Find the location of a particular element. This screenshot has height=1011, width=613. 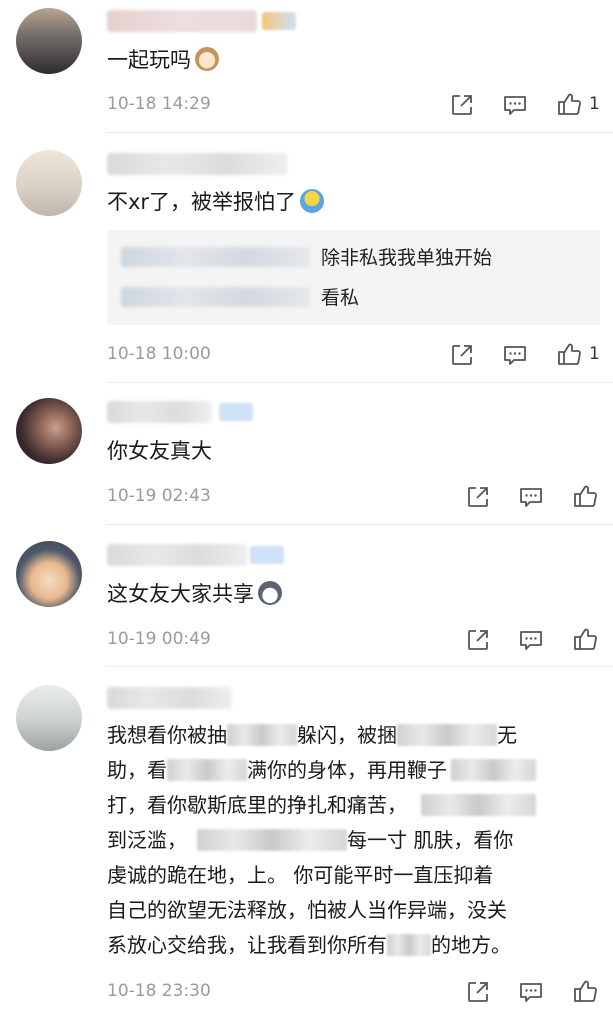

reply-item: 看私 is located at coordinates (240, 296).